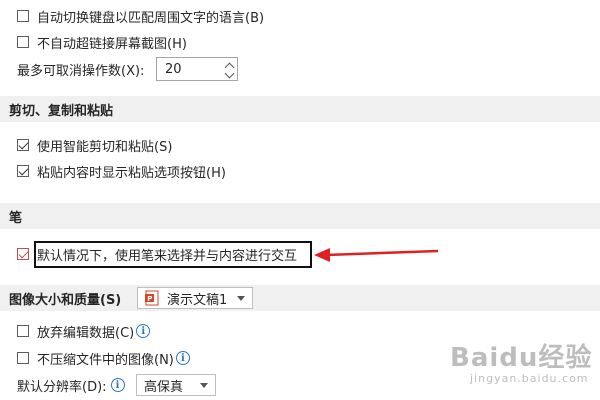  I want to click on paste-options-label: 粘贴内容时显示粘贴选项按钮(H), so click(131, 173).